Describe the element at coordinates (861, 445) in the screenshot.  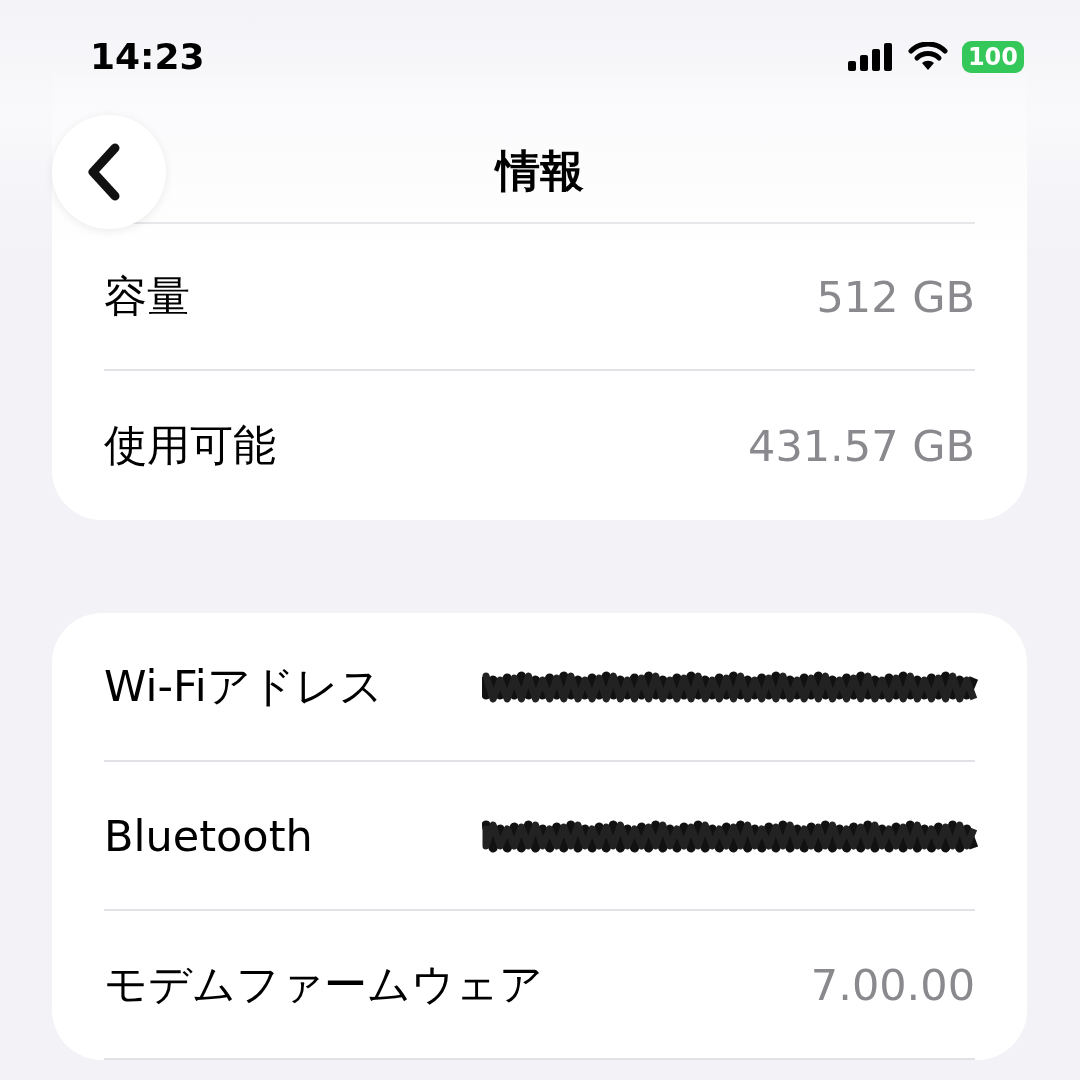
I see `row-value: 431.57 GB` at that location.